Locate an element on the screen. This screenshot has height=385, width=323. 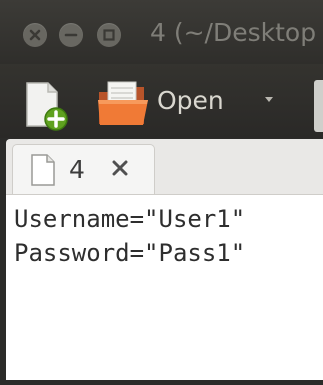
chevron-down-icon is located at coordinates (269, 99).